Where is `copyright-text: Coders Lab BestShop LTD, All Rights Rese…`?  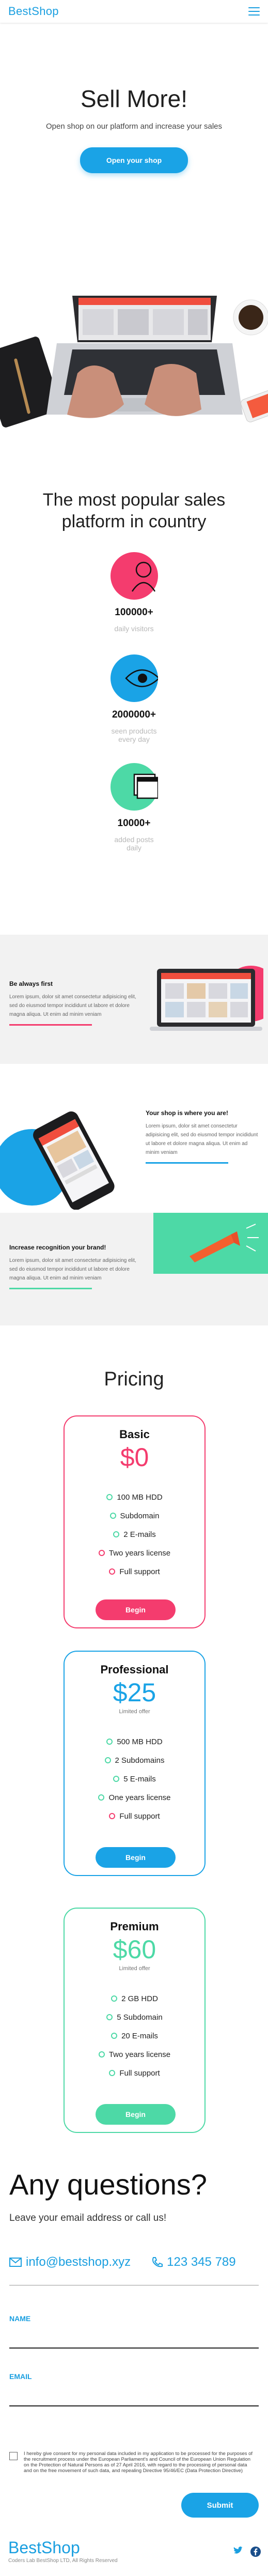
copyright-text: Coders Lab BestShop LTD, All Rights Rese… is located at coordinates (63, 2561).